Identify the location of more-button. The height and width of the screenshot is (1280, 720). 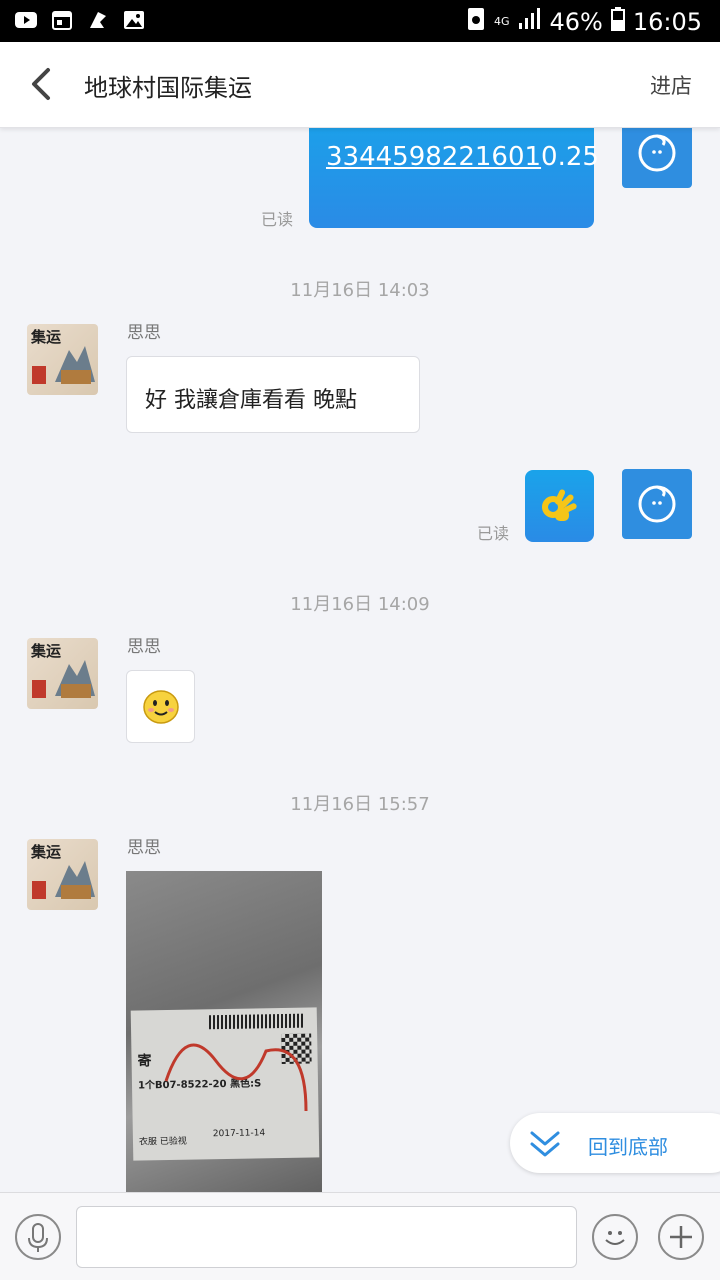
(681, 1237).